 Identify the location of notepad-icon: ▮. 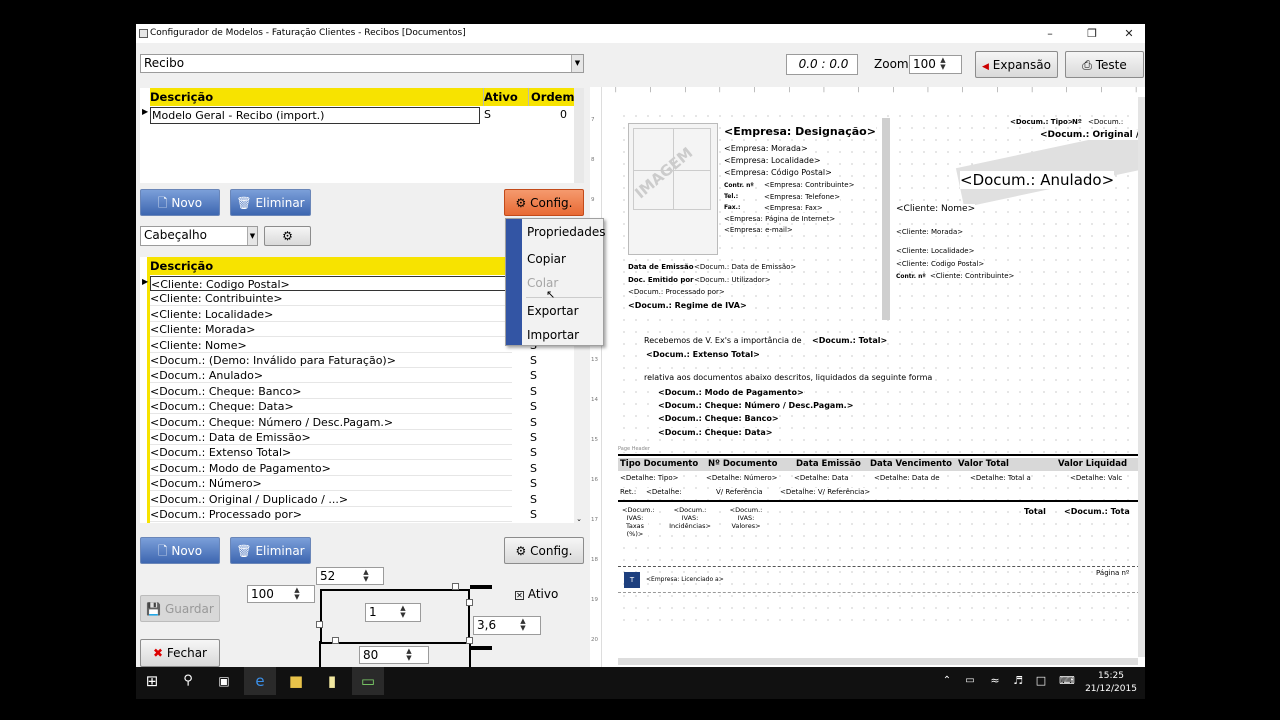
(332, 681).